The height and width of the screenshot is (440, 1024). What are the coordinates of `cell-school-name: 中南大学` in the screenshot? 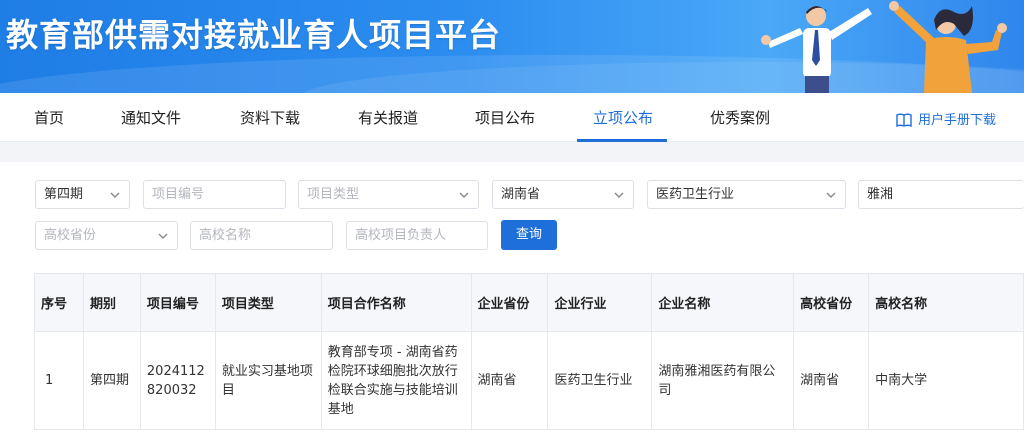 It's located at (946, 380).